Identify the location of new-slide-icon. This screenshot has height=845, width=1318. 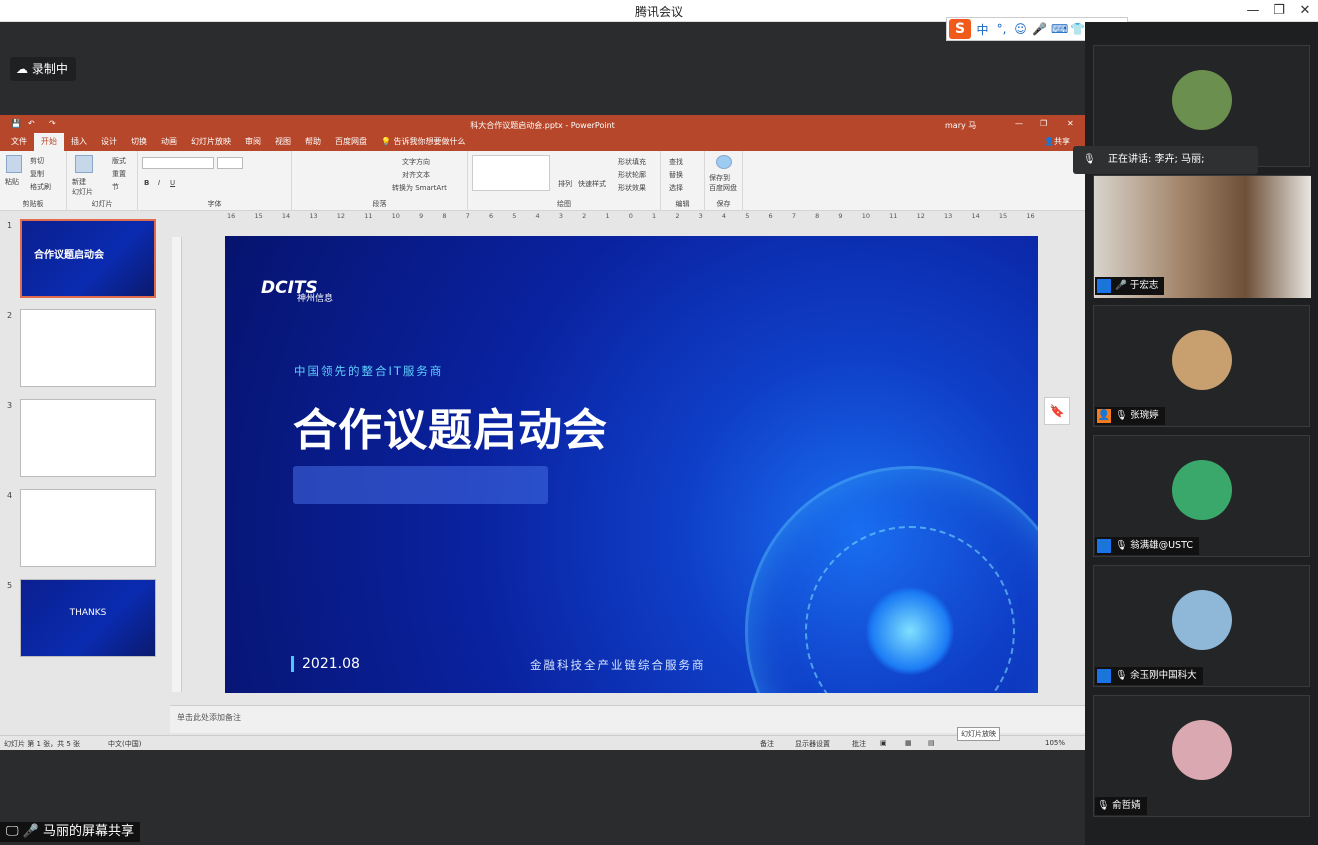
(84, 164).